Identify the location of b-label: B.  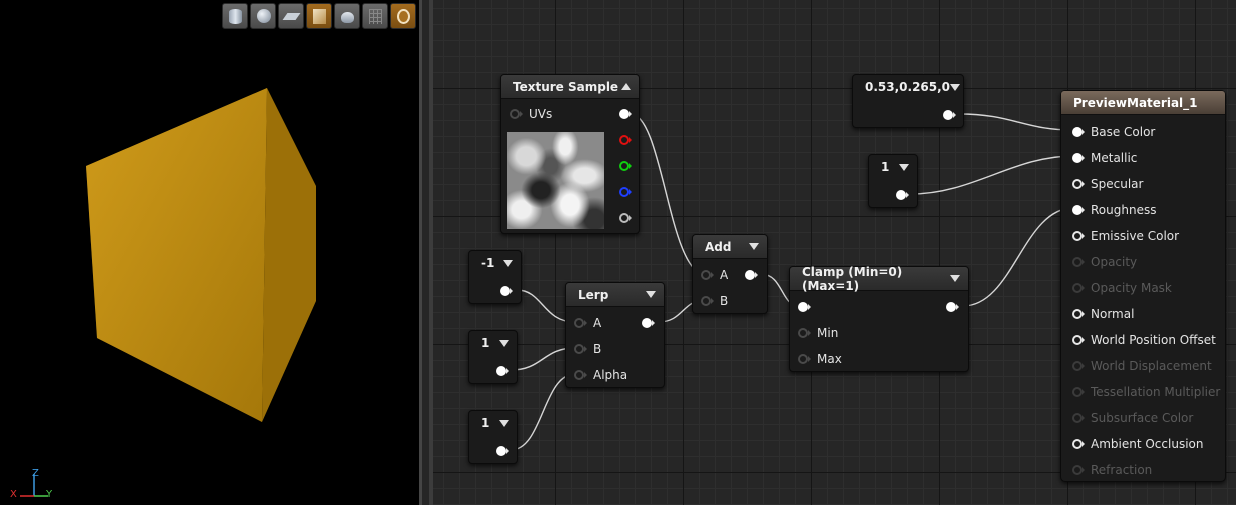
(597, 349).